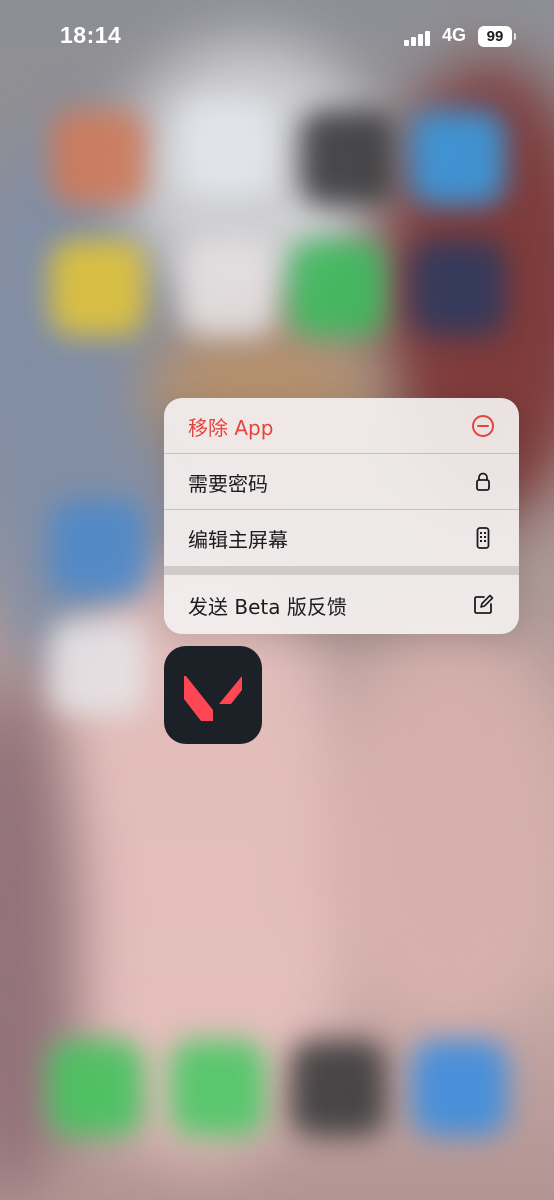  What do you see at coordinates (419, 38) in the screenshot?
I see `cellular-signal-icon` at bounding box center [419, 38].